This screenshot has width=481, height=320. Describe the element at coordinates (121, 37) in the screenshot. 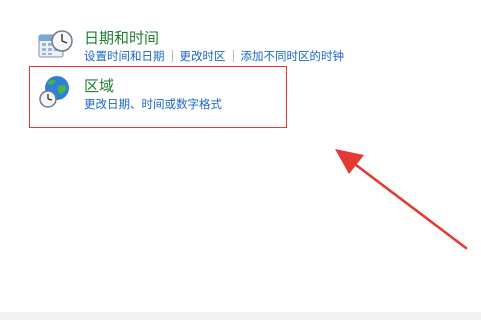

I see `date-time-title: 日期和时间` at that location.